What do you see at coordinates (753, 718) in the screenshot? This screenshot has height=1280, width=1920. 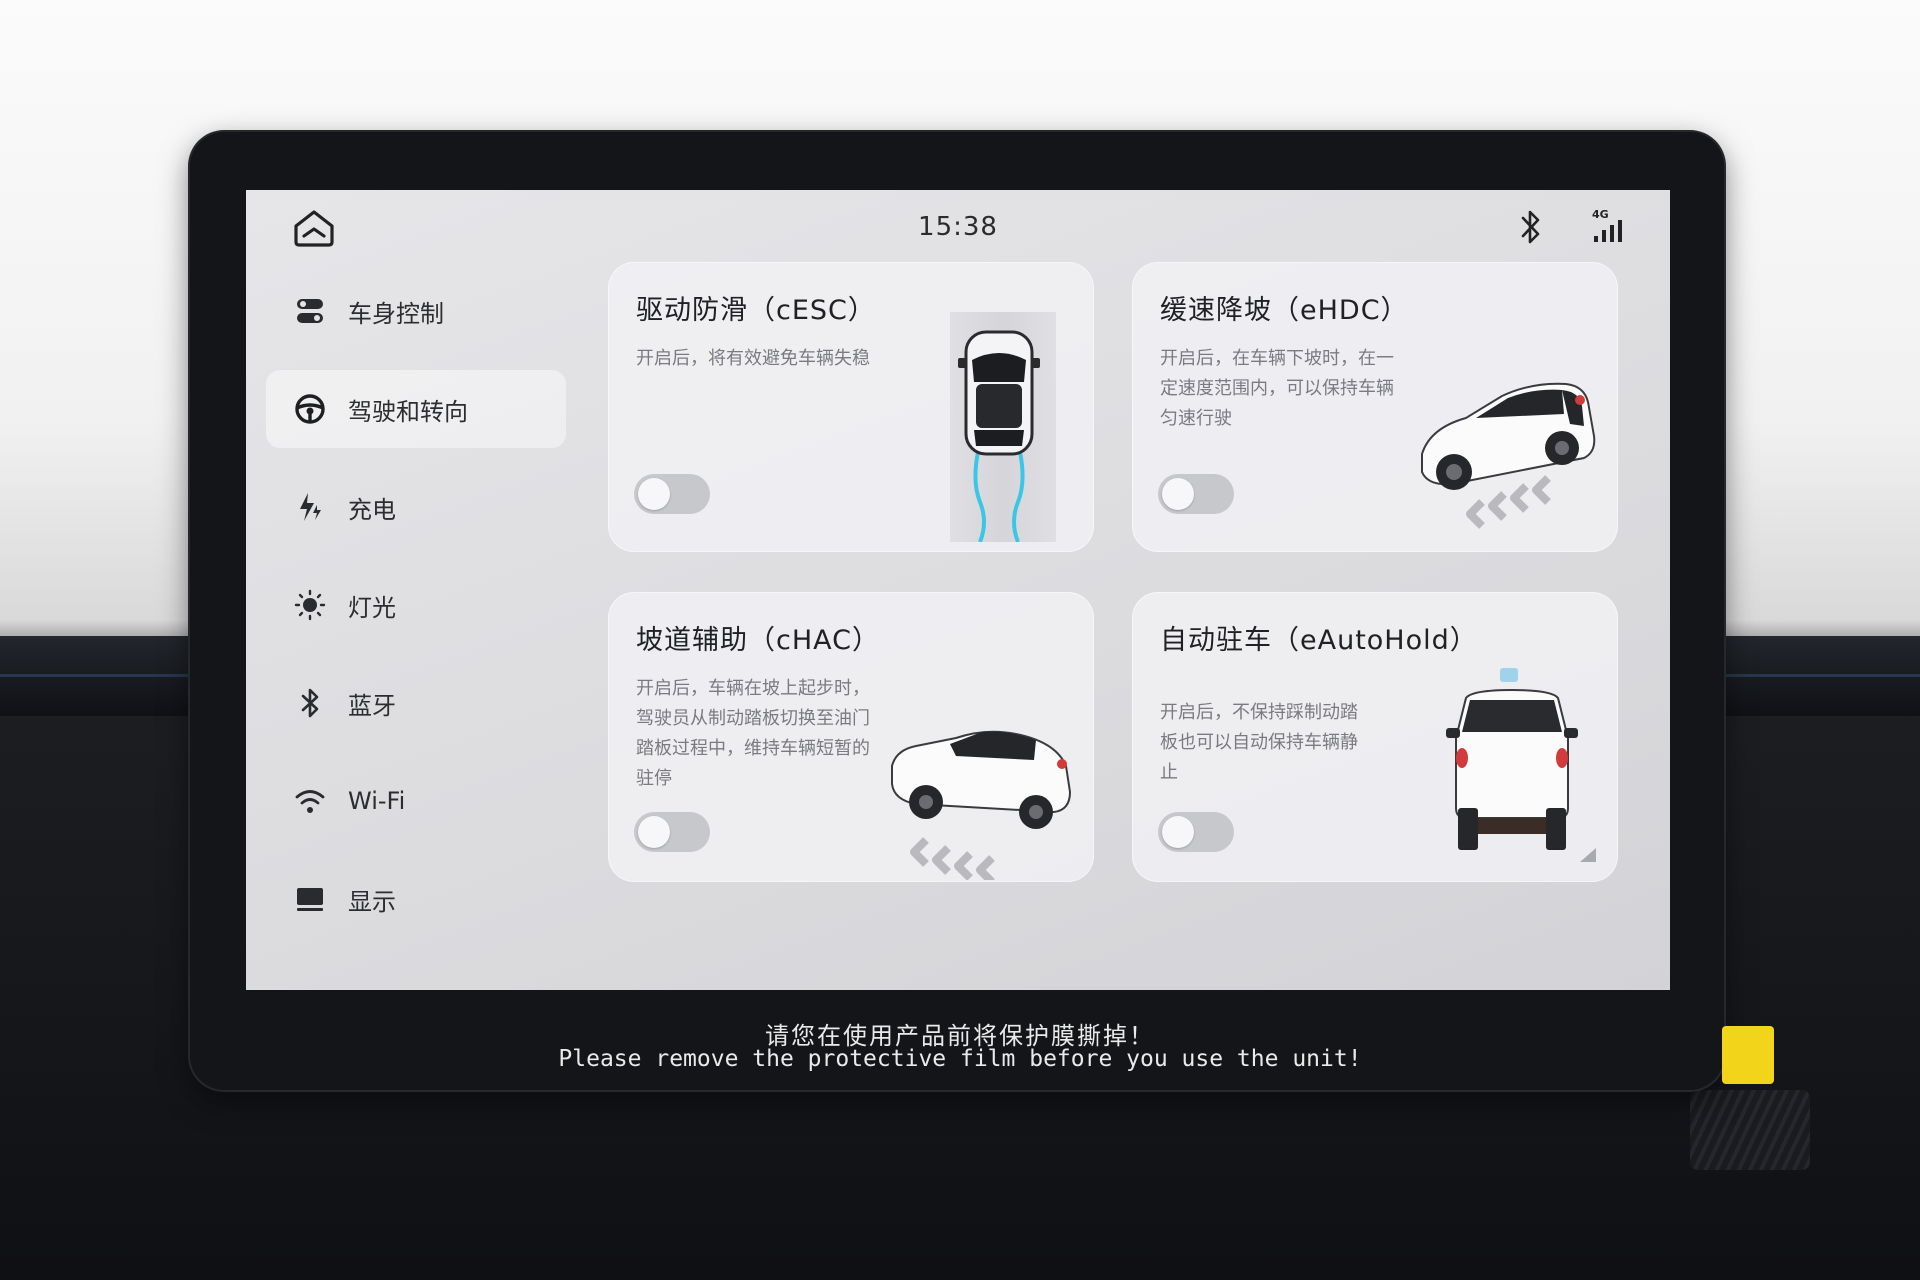 I see `card-description-line: 驾驶员从制动踏板切换至油门` at bounding box center [753, 718].